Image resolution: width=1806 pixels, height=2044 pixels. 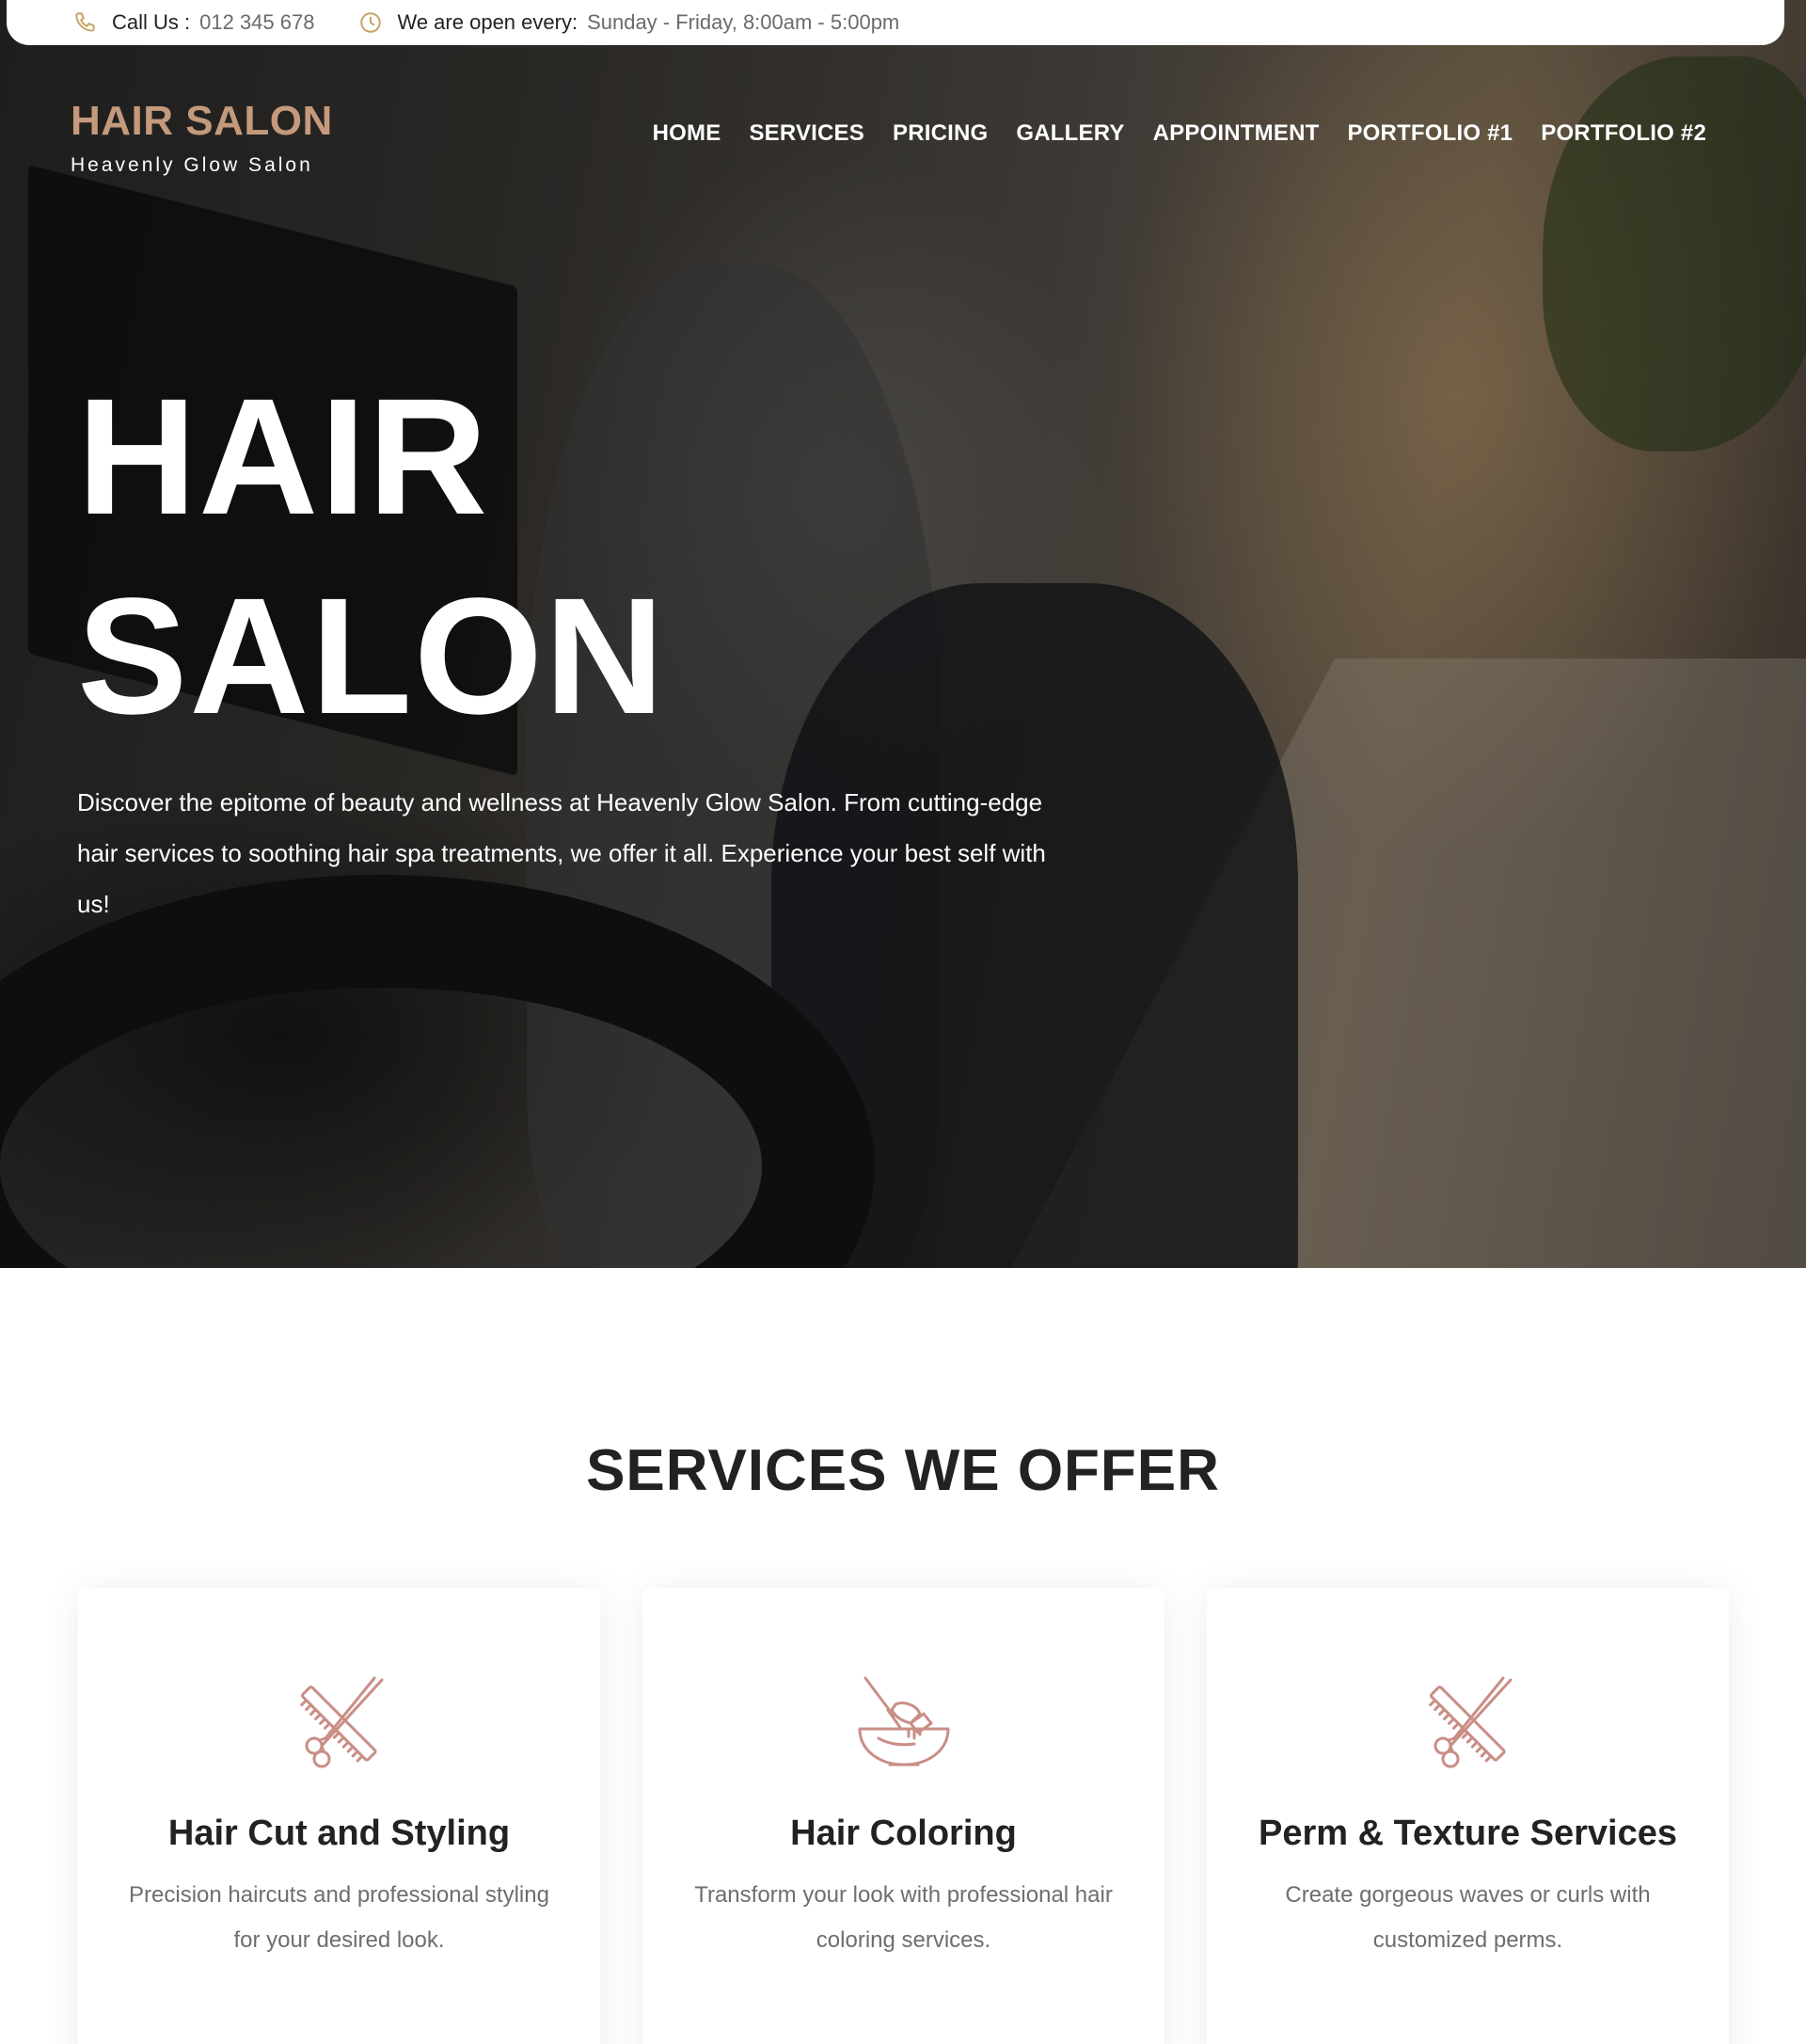 I want to click on nav-portfolio-1: PORTFOLIO #1, so click(x=1430, y=133).